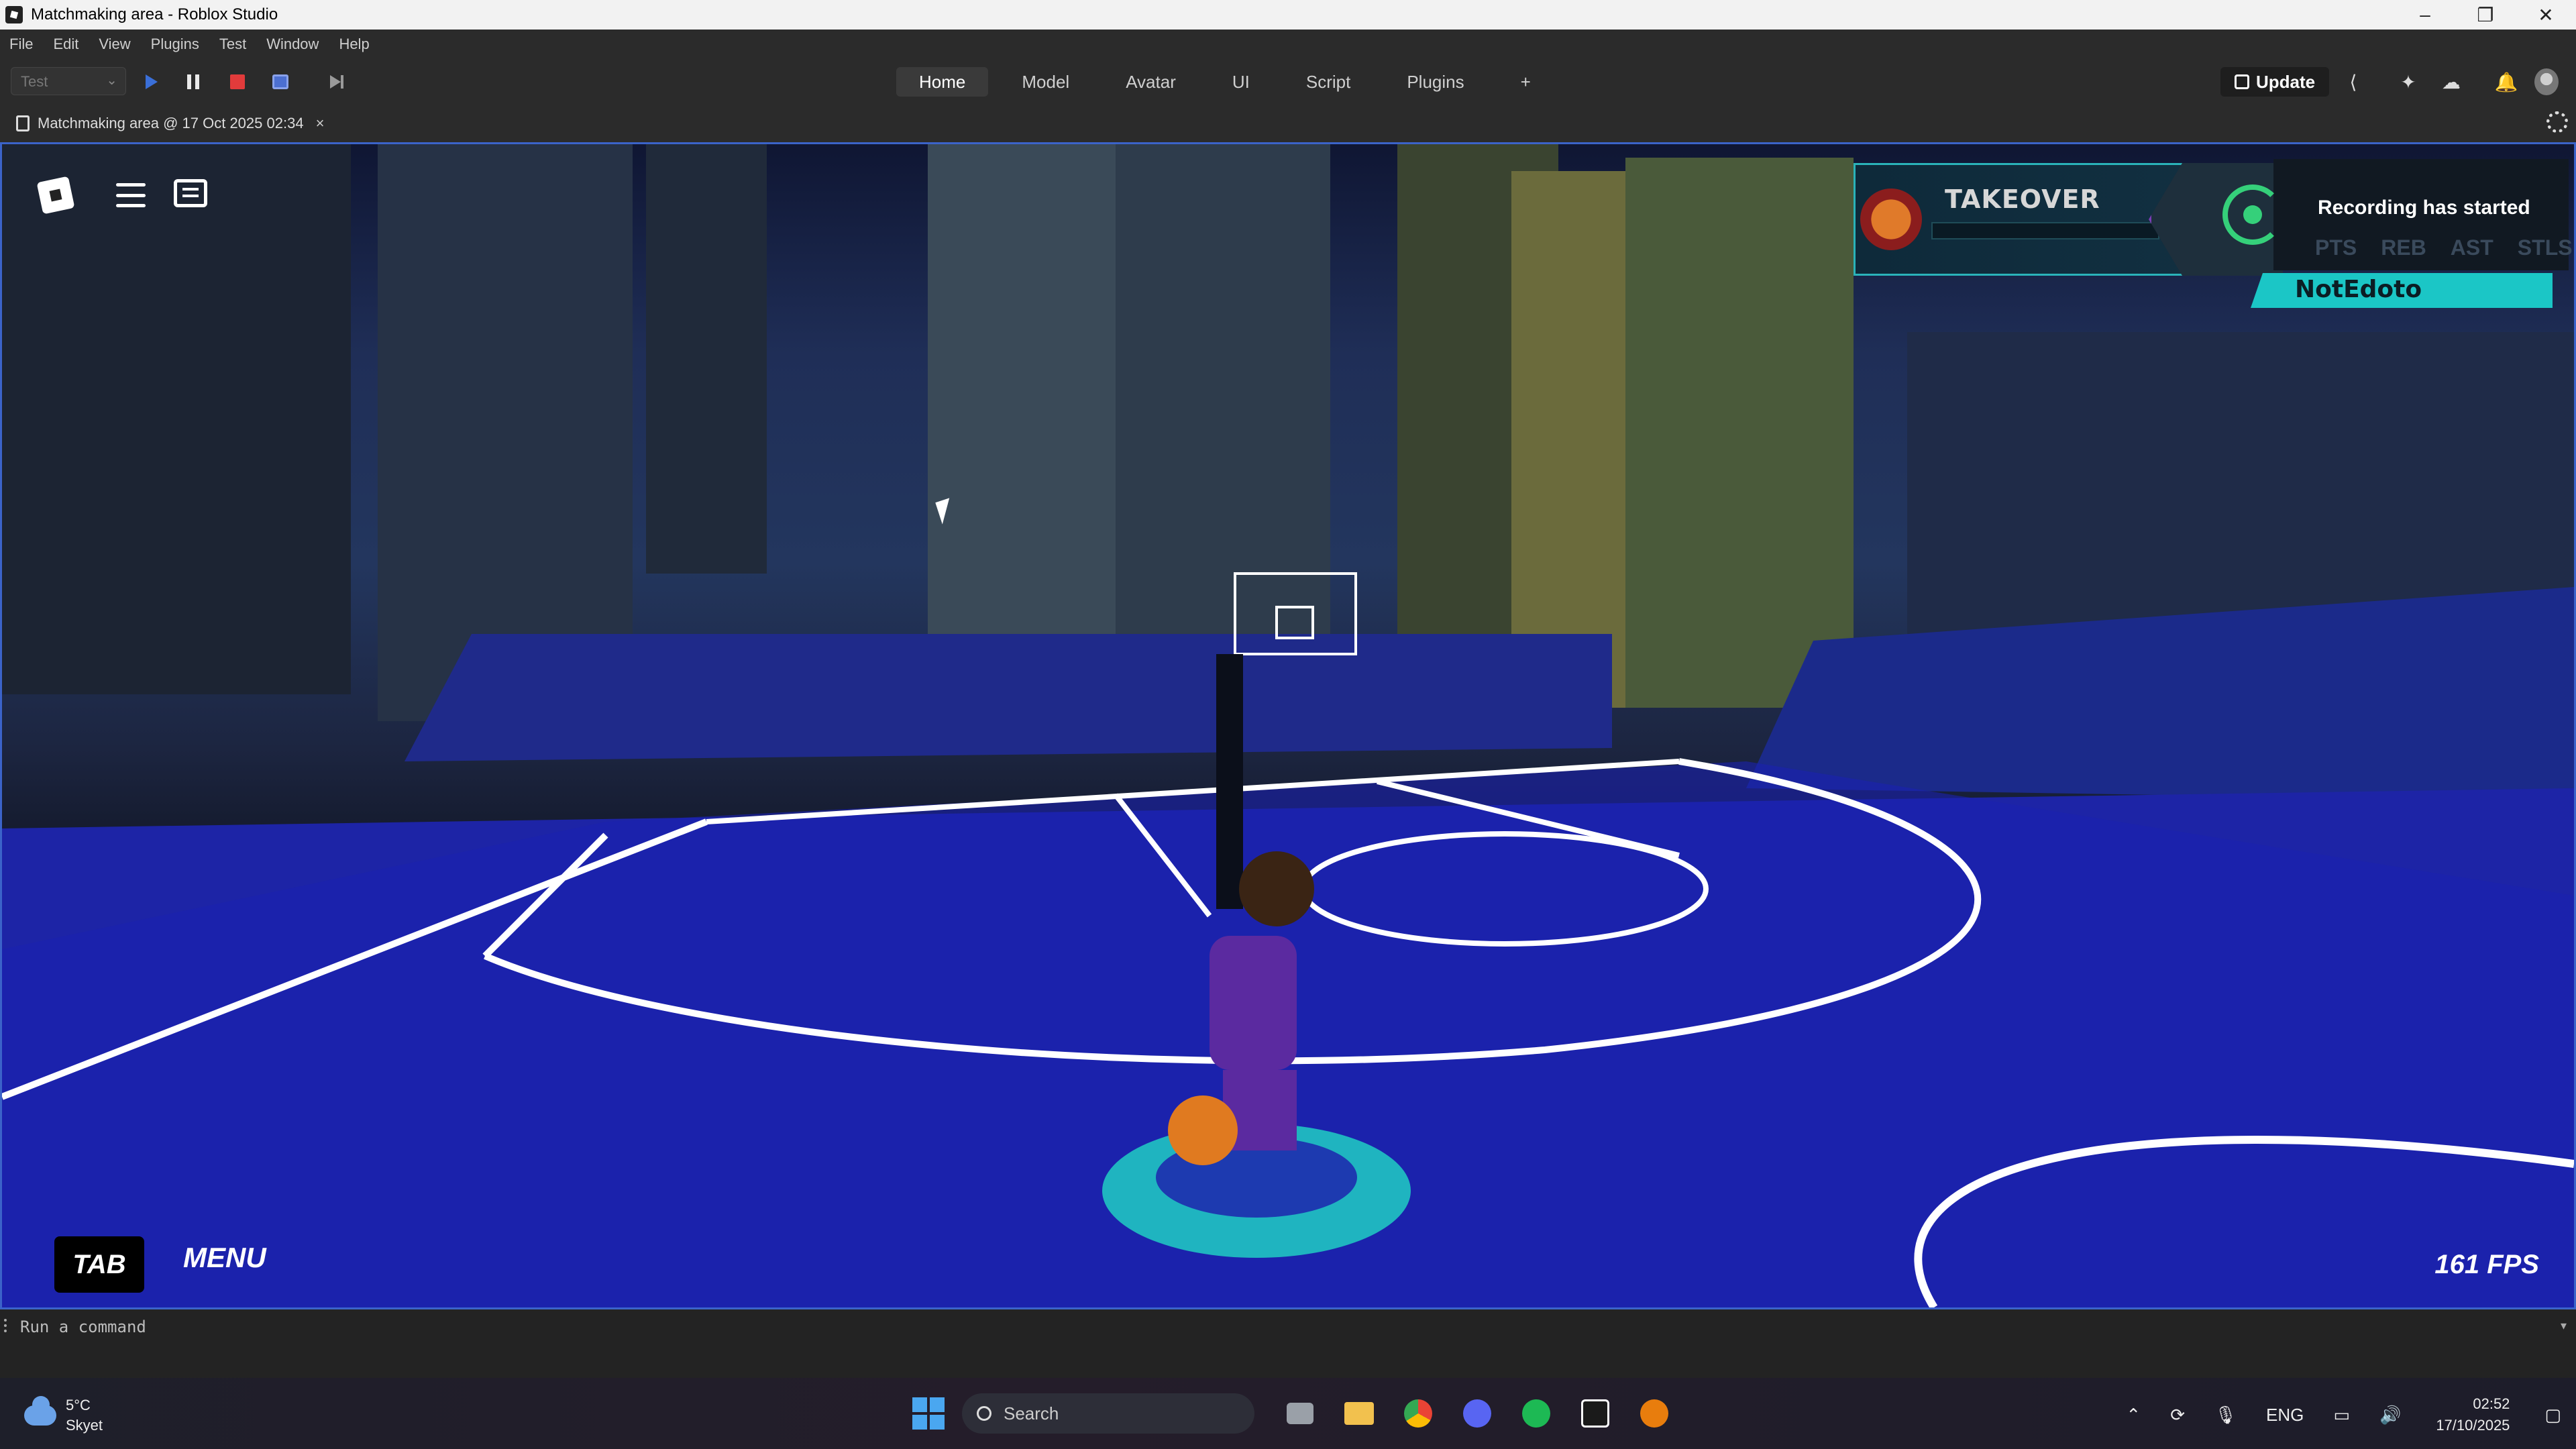  What do you see at coordinates (2471, 247) in the screenshot?
I see `stat-ast: AST` at bounding box center [2471, 247].